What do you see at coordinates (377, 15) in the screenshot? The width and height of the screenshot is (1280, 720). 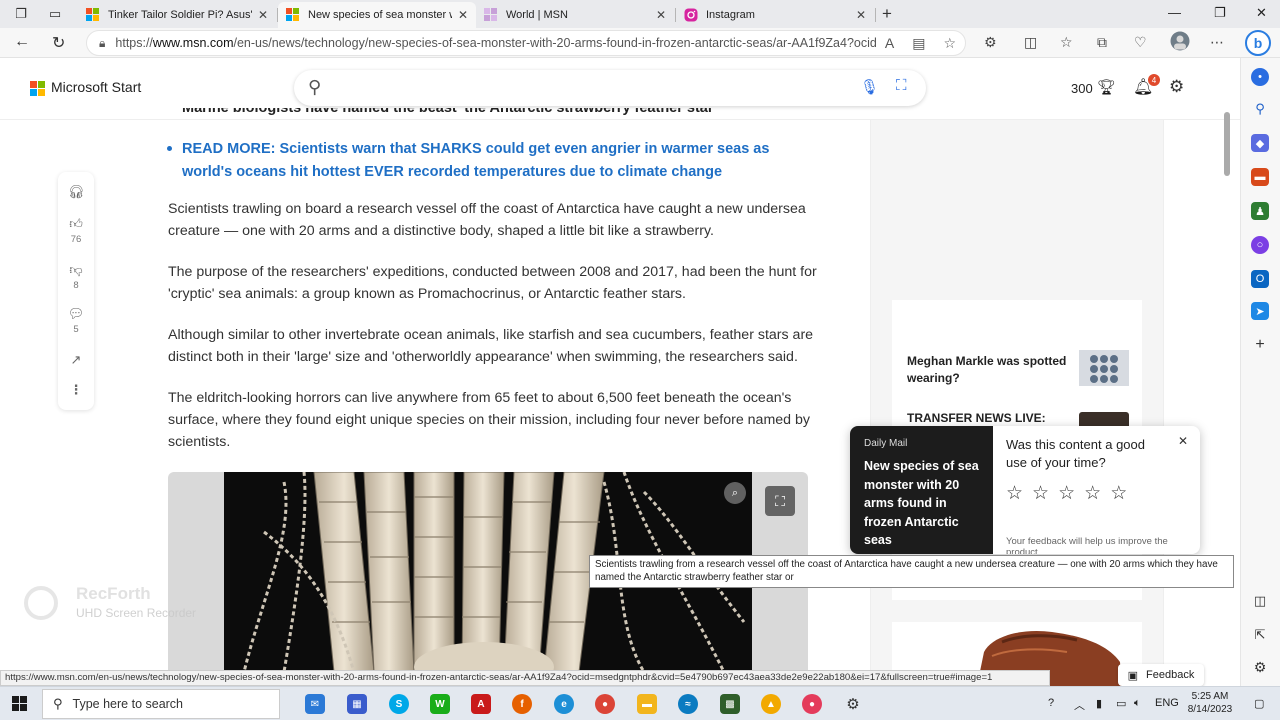 I see `tab-sea-monster: New species of sea monster with ✕` at bounding box center [377, 15].